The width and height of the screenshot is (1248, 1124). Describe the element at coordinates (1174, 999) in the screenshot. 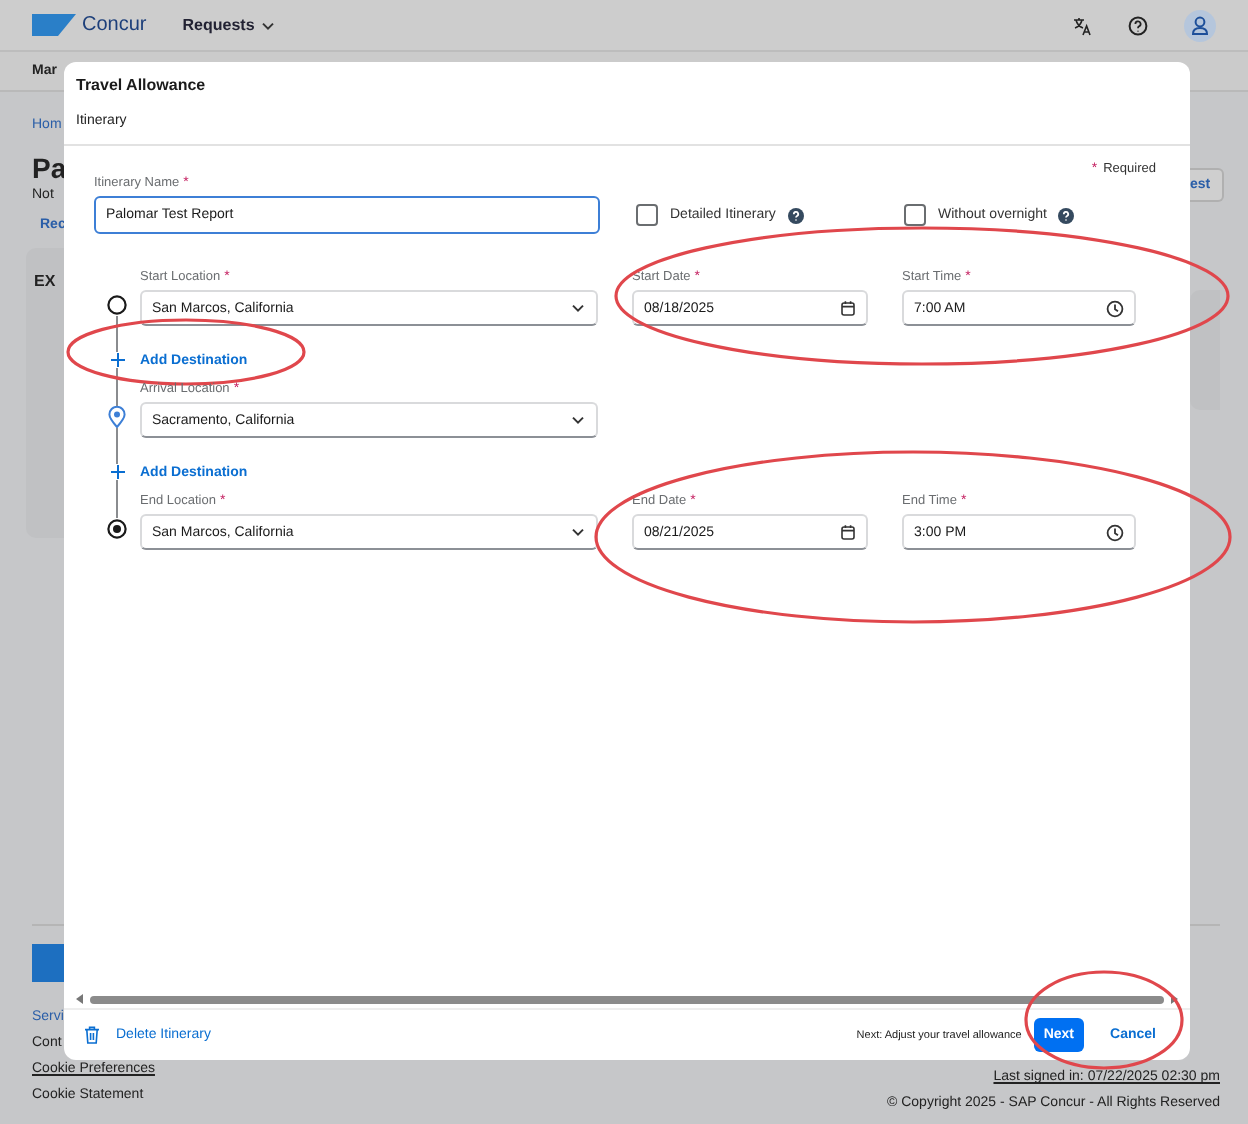

I see `scroll-right-icon` at that location.